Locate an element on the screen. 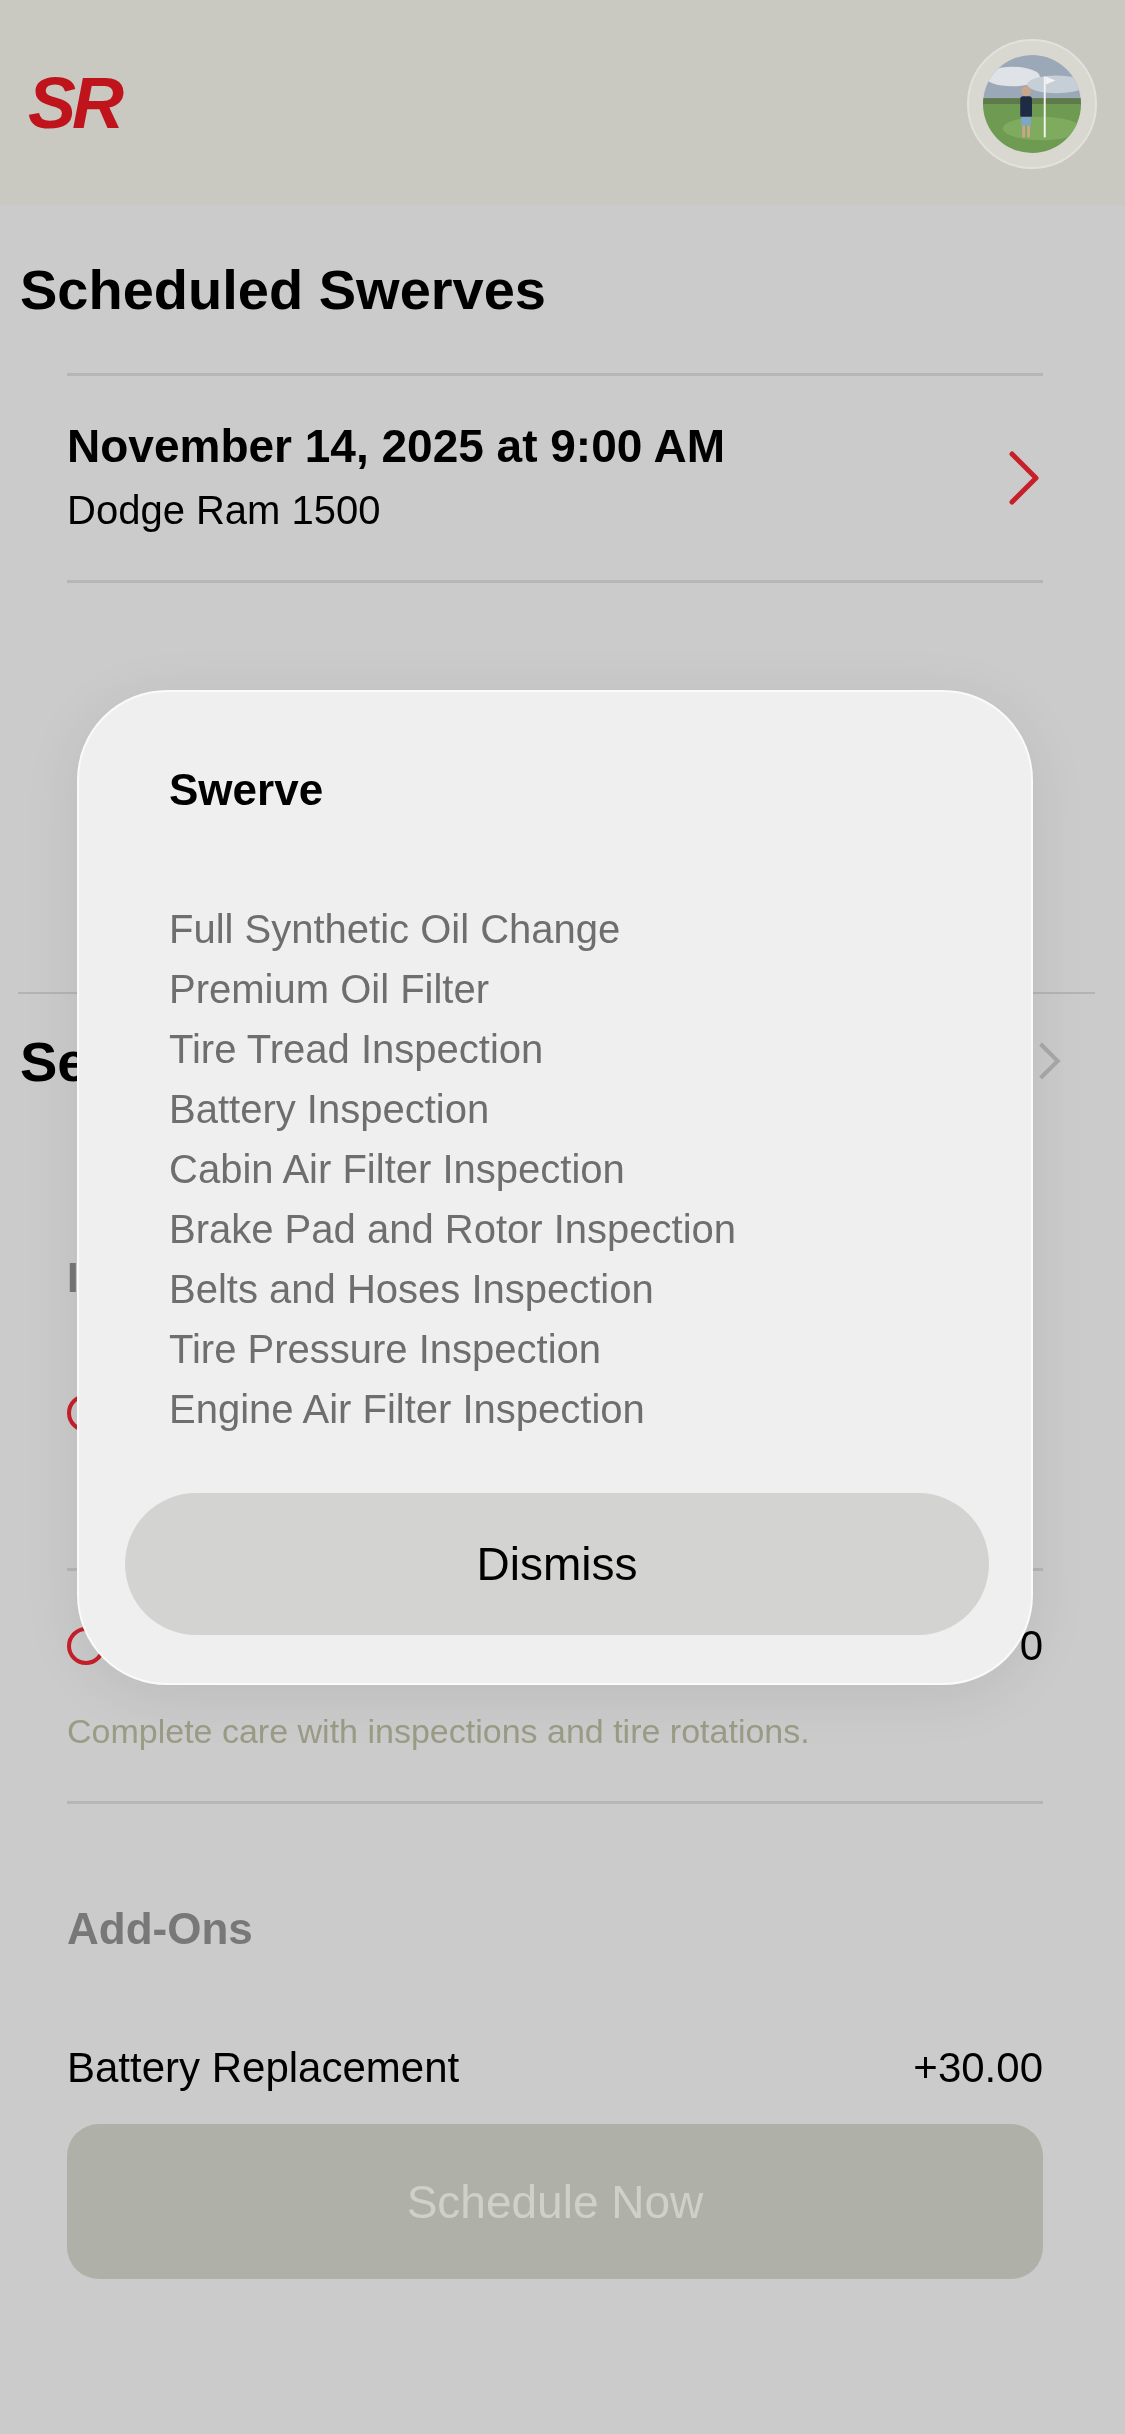  service-item: Engine Air Filter Inspection is located at coordinates (407, 1409).